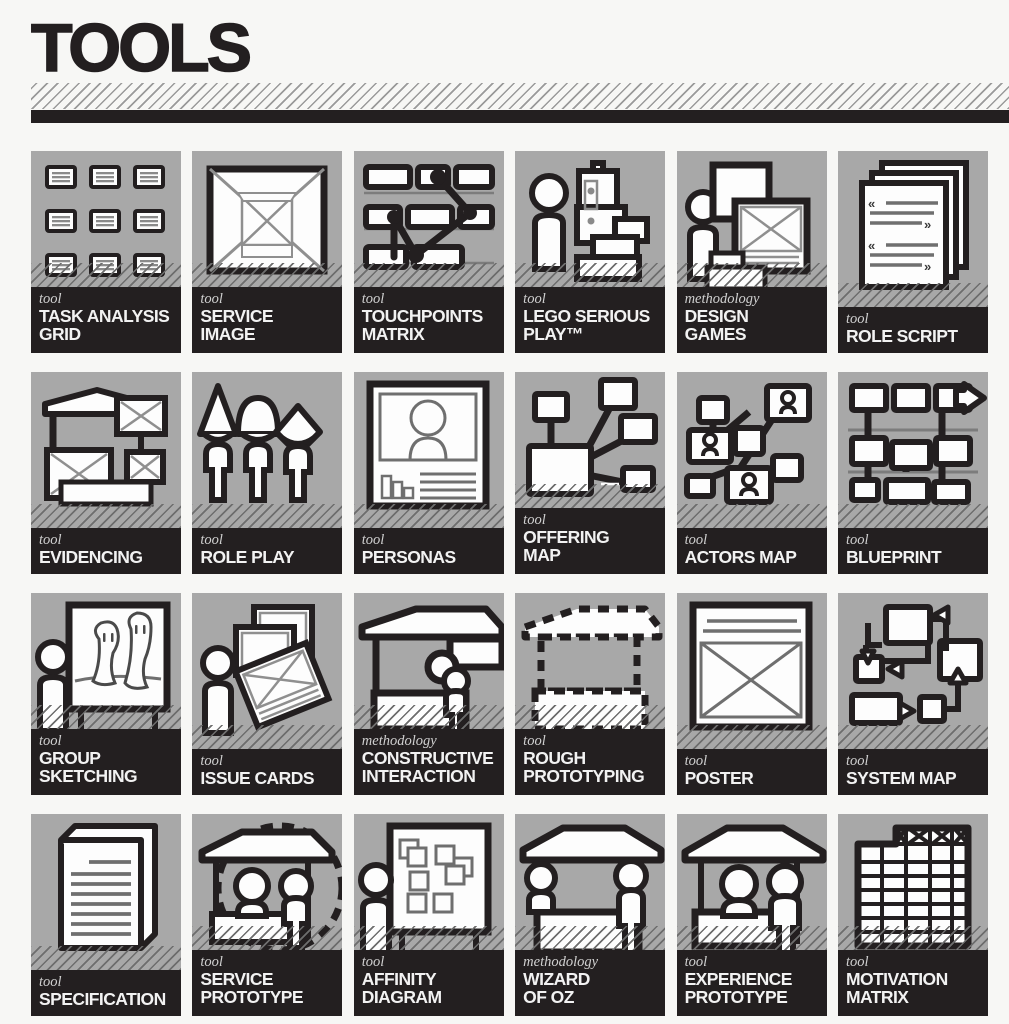  What do you see at coordinates (408, 557) in the screenshot?
I see `card-title: PERSONAS` at bounding box center [408, 557].